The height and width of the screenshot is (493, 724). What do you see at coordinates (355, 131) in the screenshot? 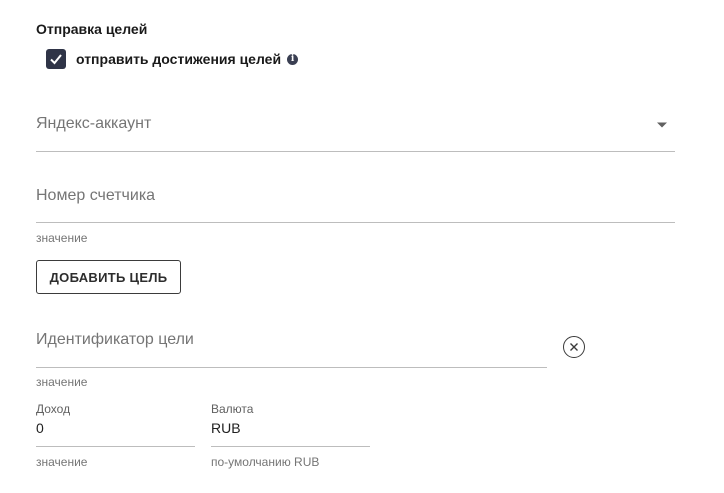
I see `yandex-account-select: Яндекс-аккаунт` at bounding box center [355, 131].